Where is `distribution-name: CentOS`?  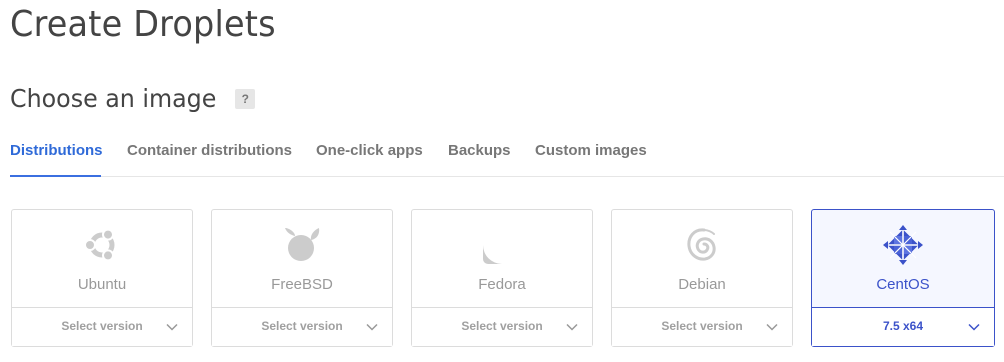 distribution-name: CentOS is located at coordinates (903, 284).